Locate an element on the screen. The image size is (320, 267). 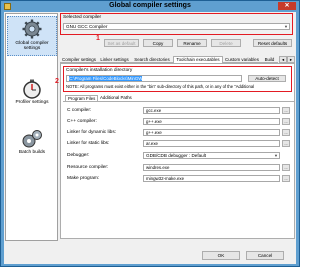
set-default-button: Set as default is located at coordinates (121, 43).